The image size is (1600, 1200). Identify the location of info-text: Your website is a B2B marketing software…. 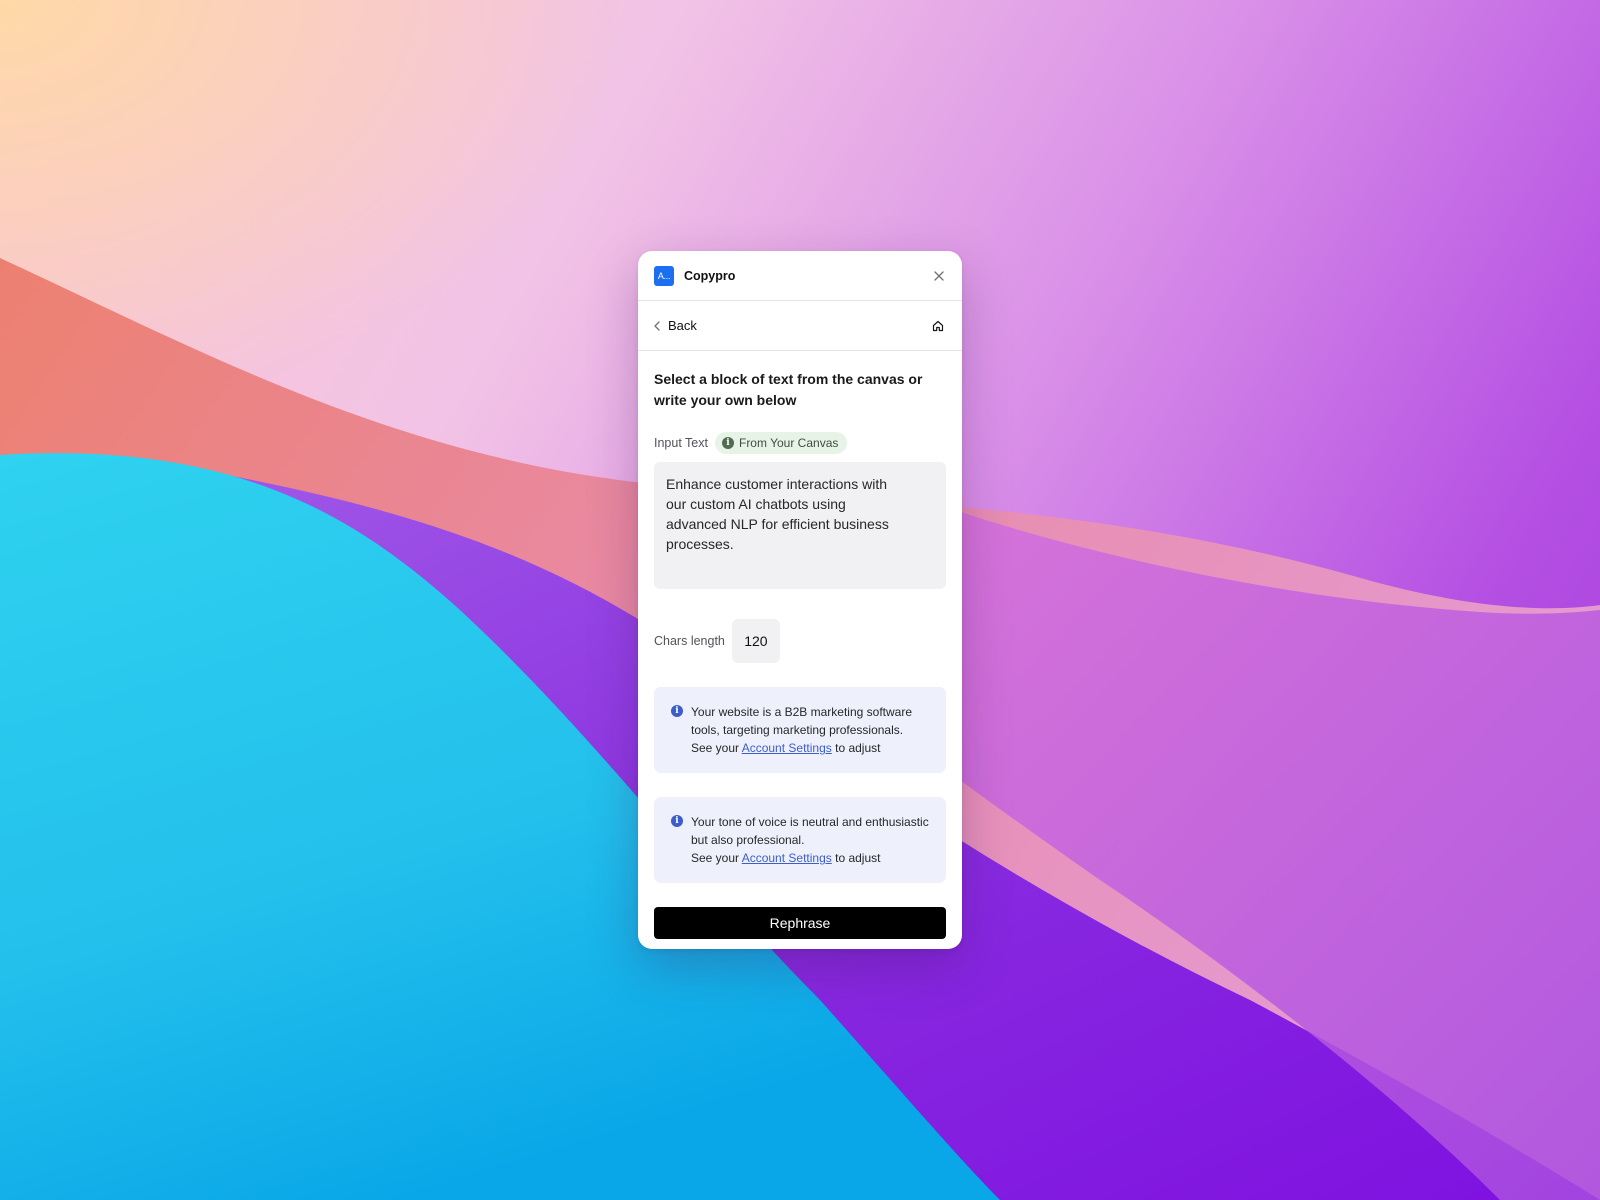
(810, 730).